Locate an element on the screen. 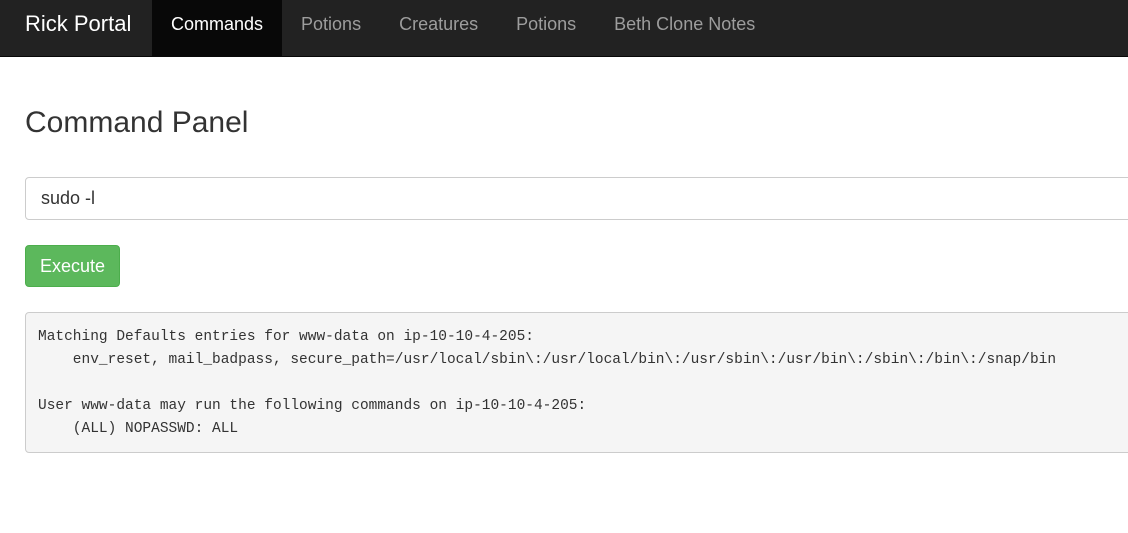  brand-link: Rick Portal is located at coordinates (73, 25).